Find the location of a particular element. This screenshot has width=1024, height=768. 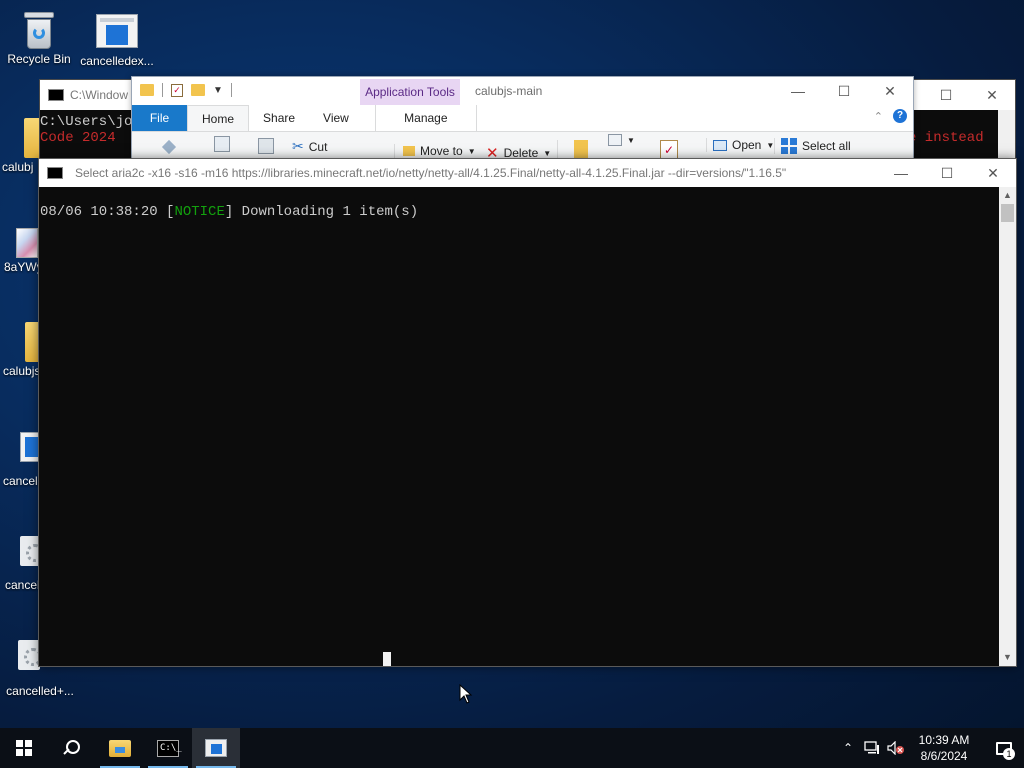

log-bracket-close: ] is located at coordinates (229, 212).